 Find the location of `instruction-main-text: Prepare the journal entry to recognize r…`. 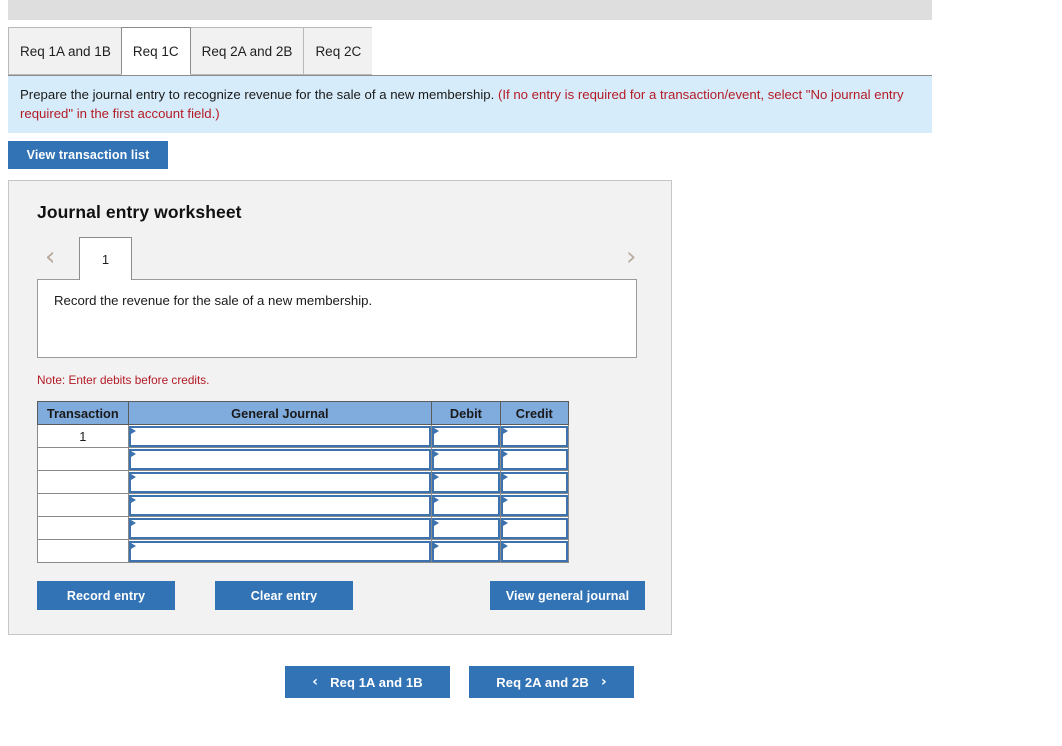

instruction-main-text: Prepare the journal entry to recognize r… is located at coordinates (257, 94).